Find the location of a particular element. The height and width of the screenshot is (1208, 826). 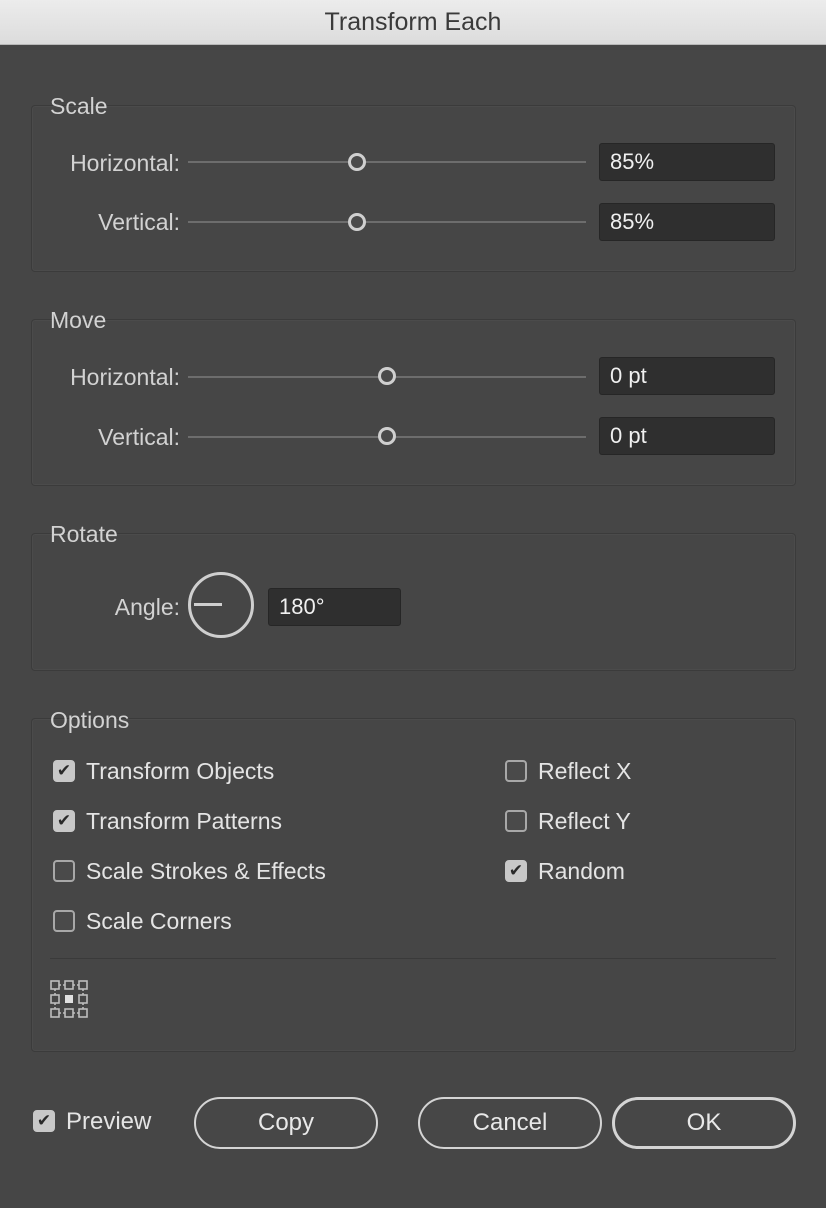

scale-horizontal-input: 85% is located at coordinates (687, 162).